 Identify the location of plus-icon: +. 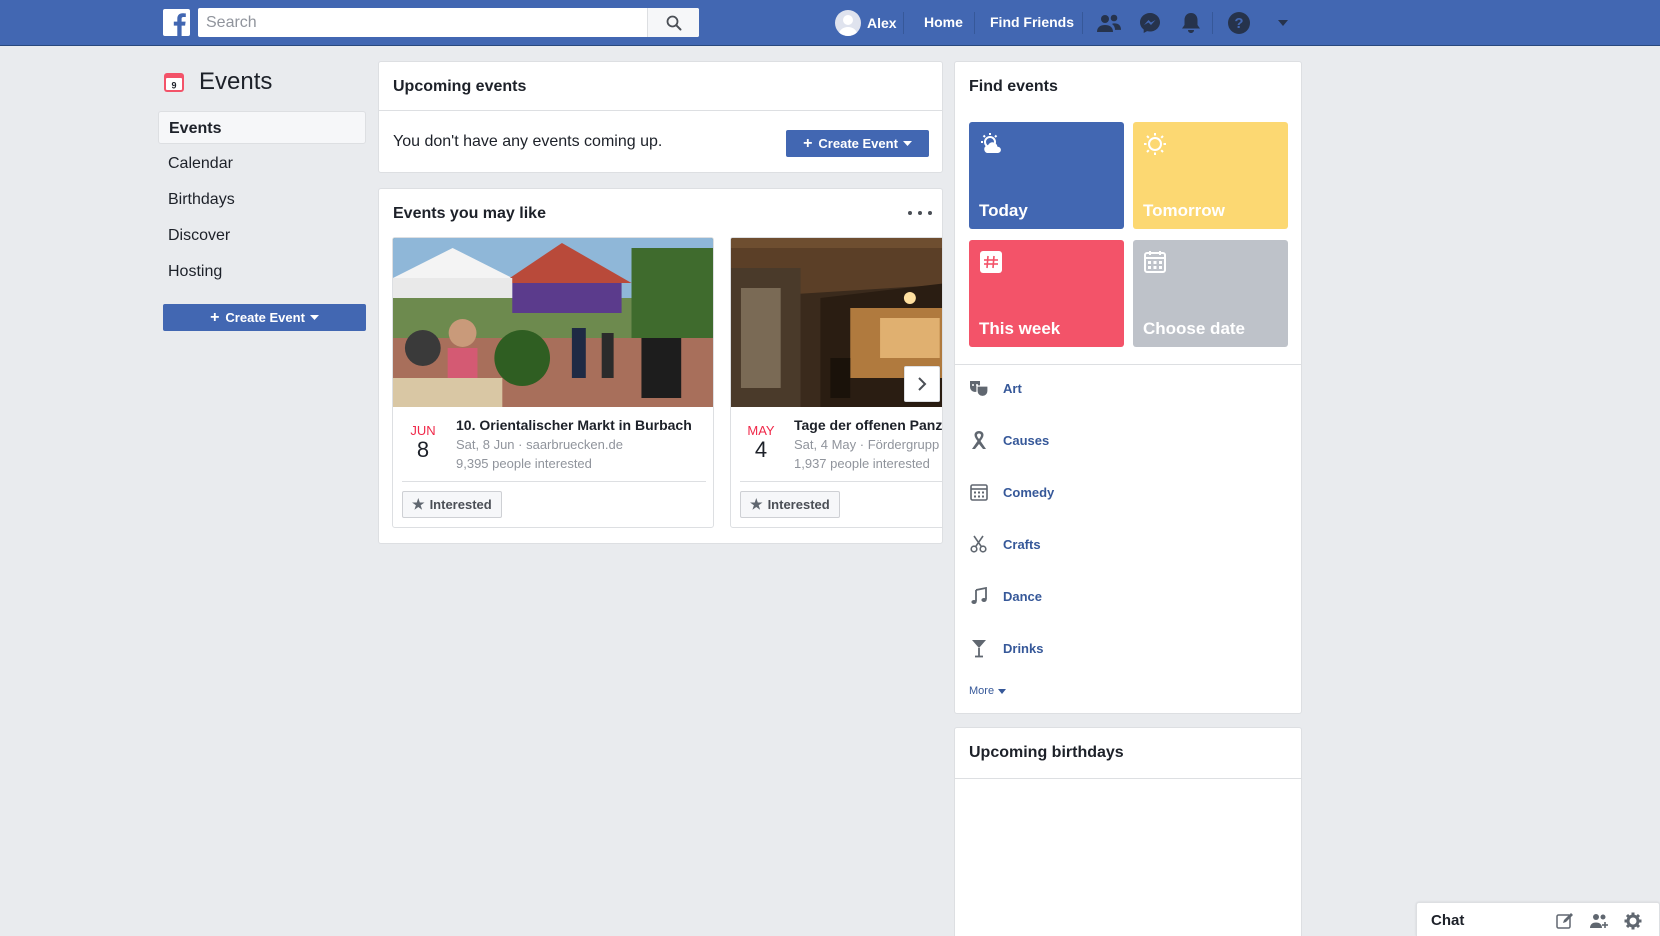
(808, 143).